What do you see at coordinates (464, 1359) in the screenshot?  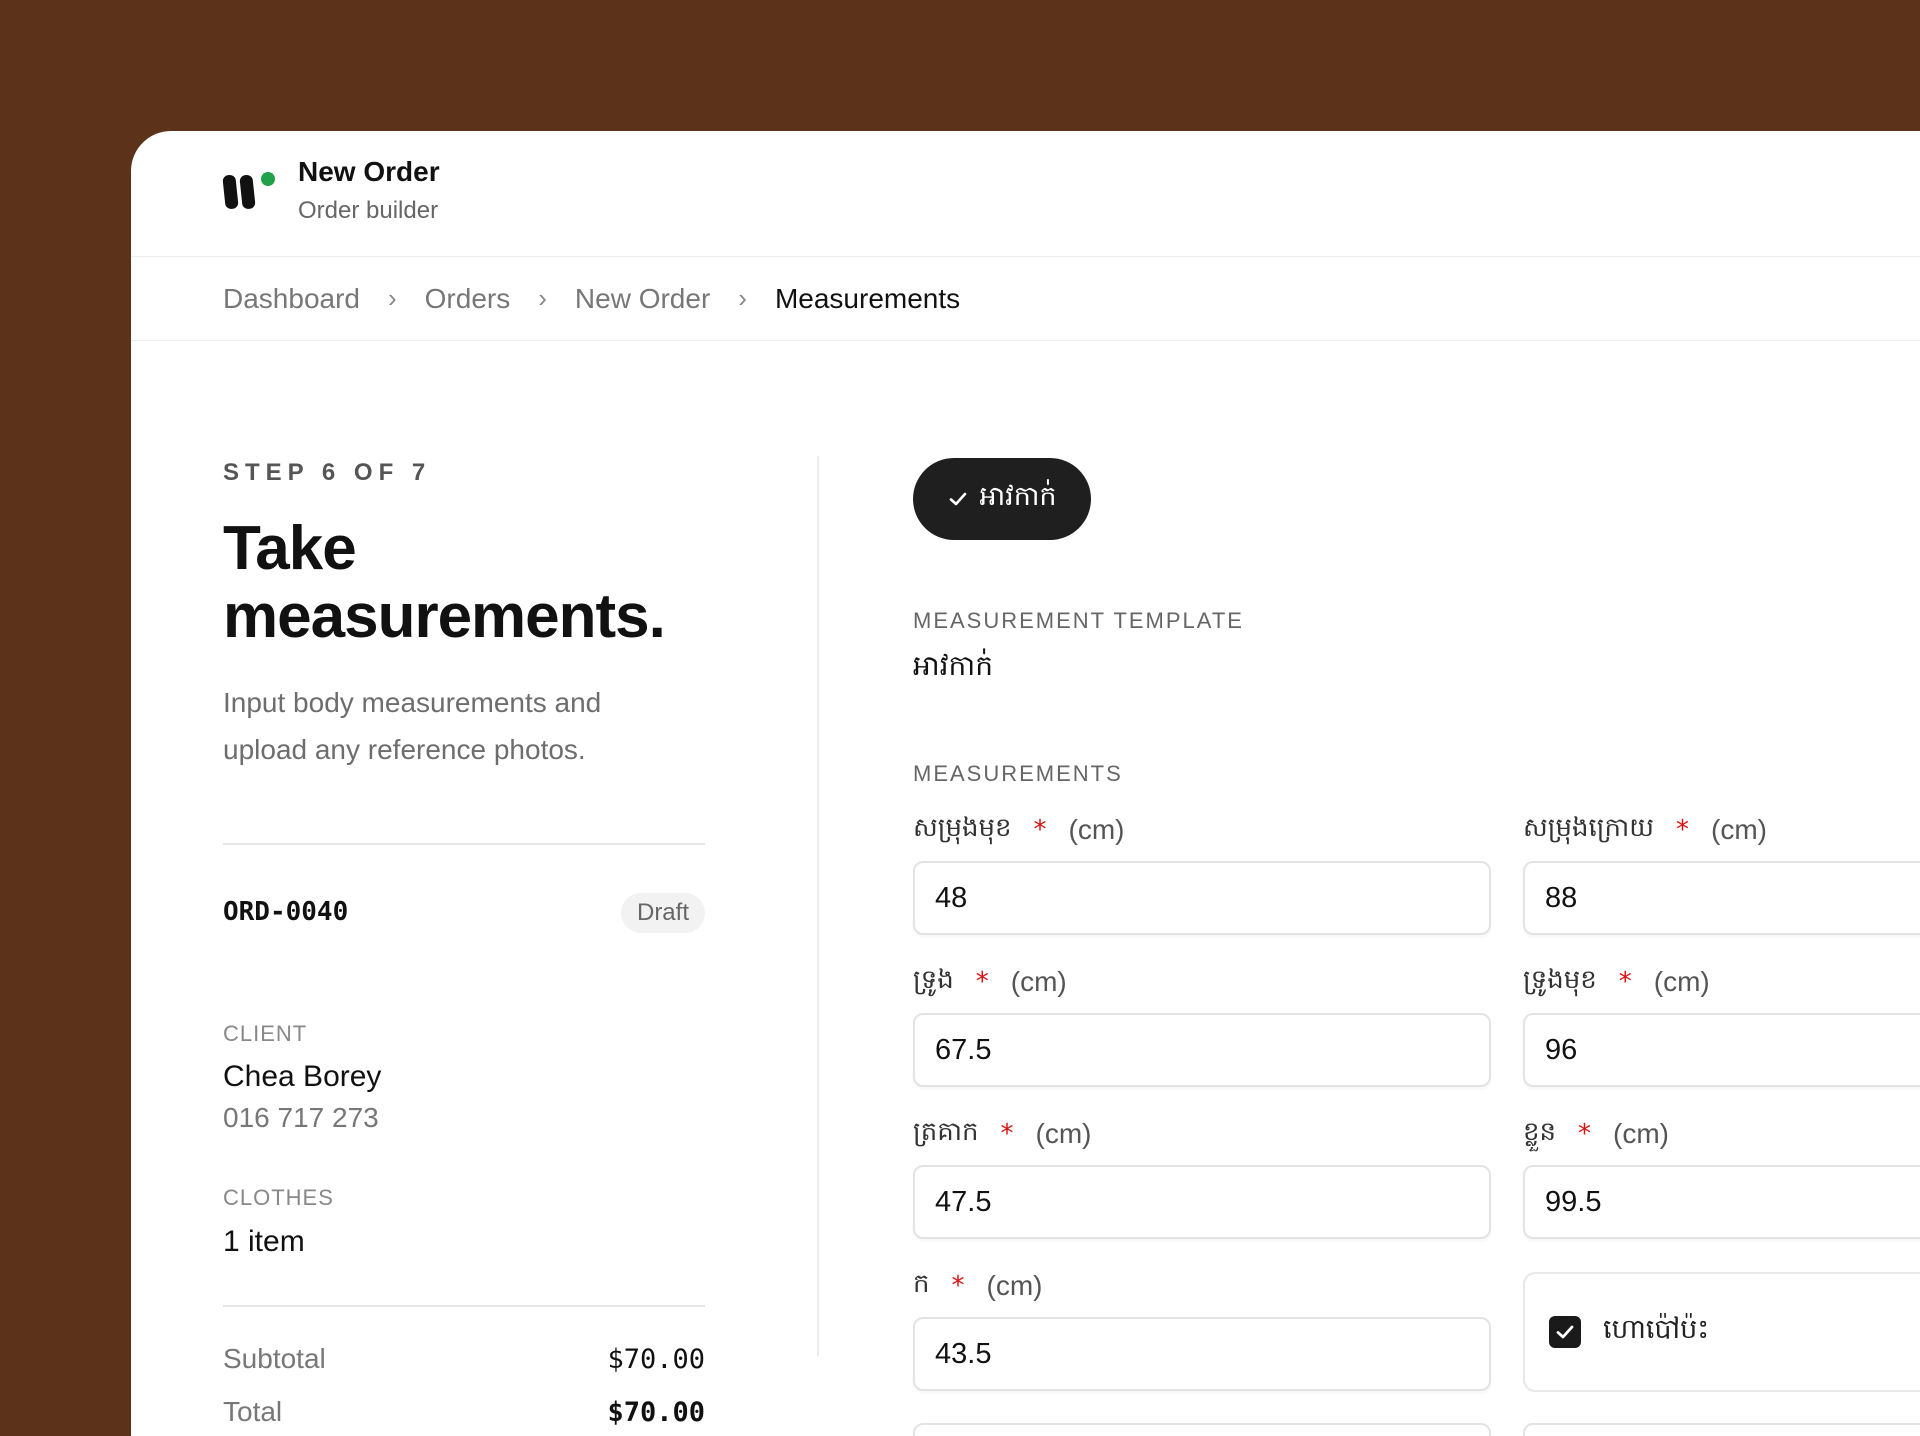 I see `subtotal-row: Subtotal $70.00` at bounding box center [464, 1359].